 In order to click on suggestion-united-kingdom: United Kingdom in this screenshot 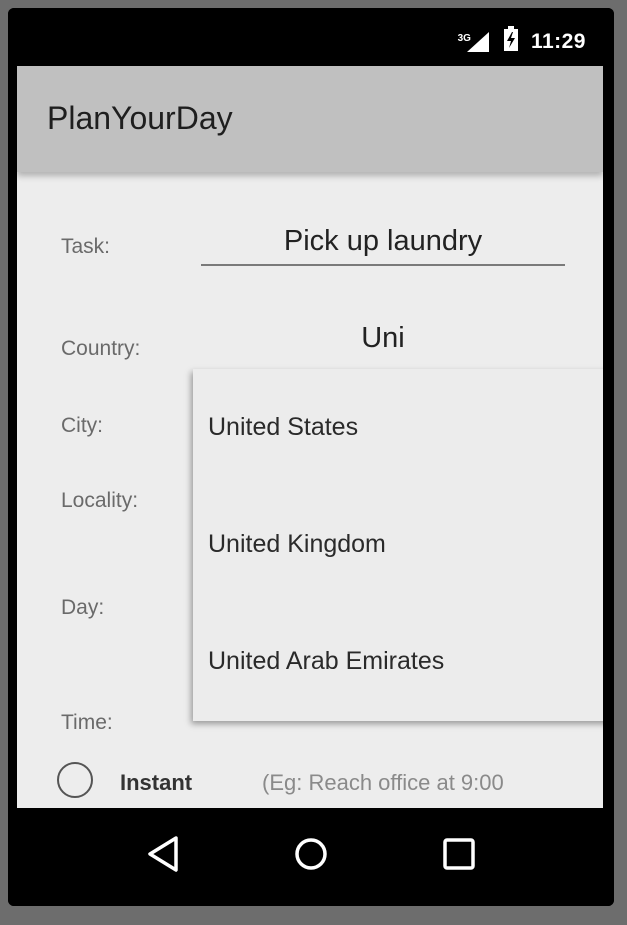, I will do `click(297, 544)`.